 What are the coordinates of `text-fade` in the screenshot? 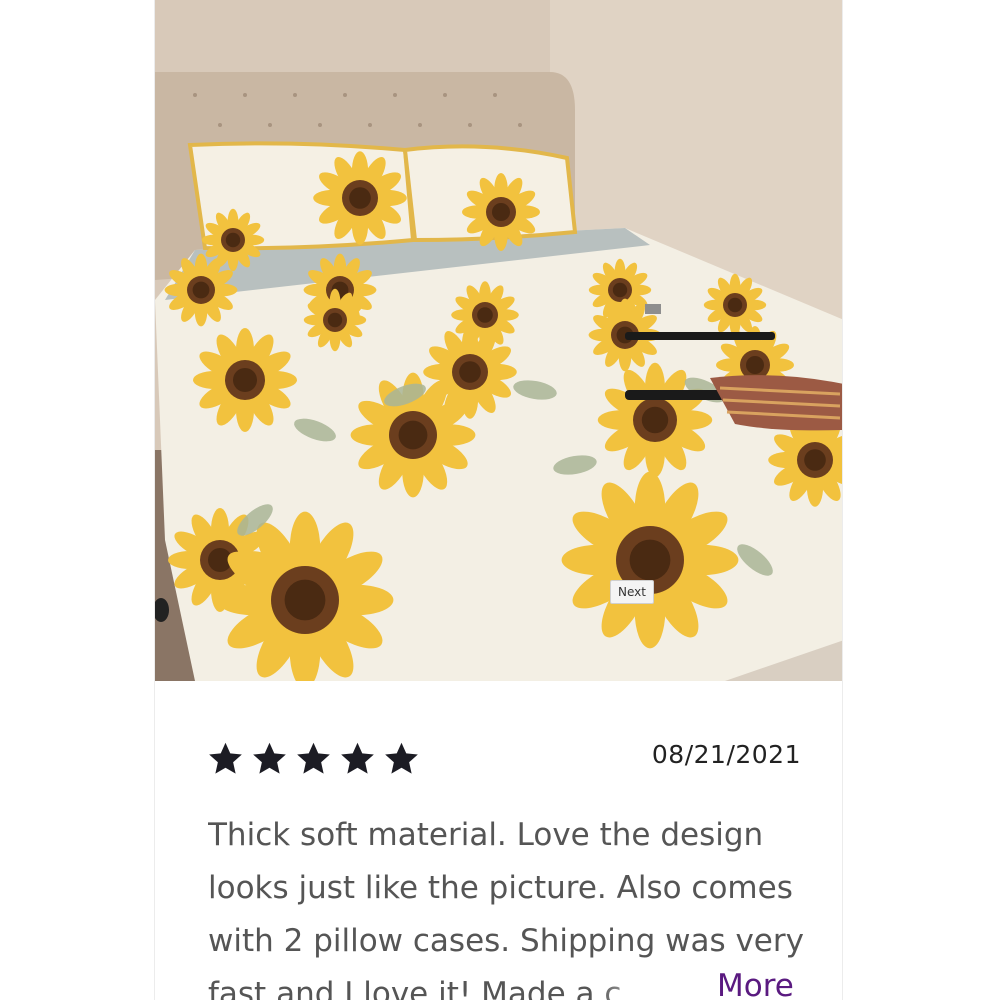 It's located at (655, 983).